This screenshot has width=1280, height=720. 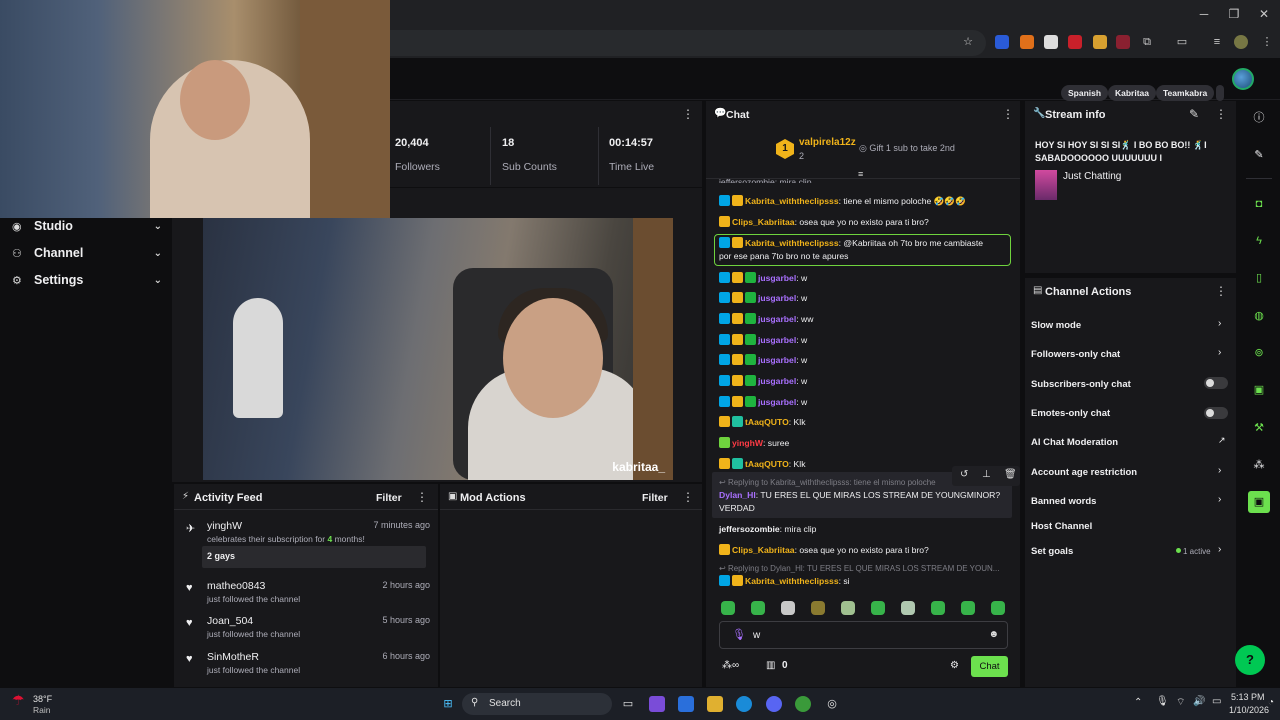 I want to click on chat-message: Kabrita_withtheclipsss: si, so click(x=864, y=581).